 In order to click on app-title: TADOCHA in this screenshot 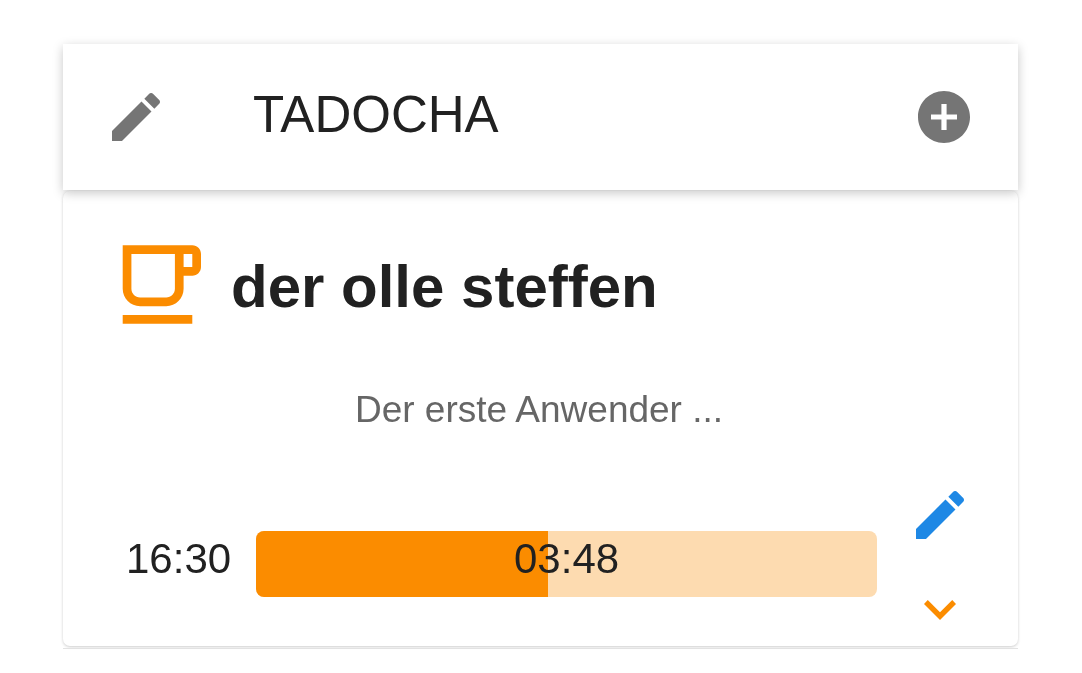, I will do `click(376, 115)`.